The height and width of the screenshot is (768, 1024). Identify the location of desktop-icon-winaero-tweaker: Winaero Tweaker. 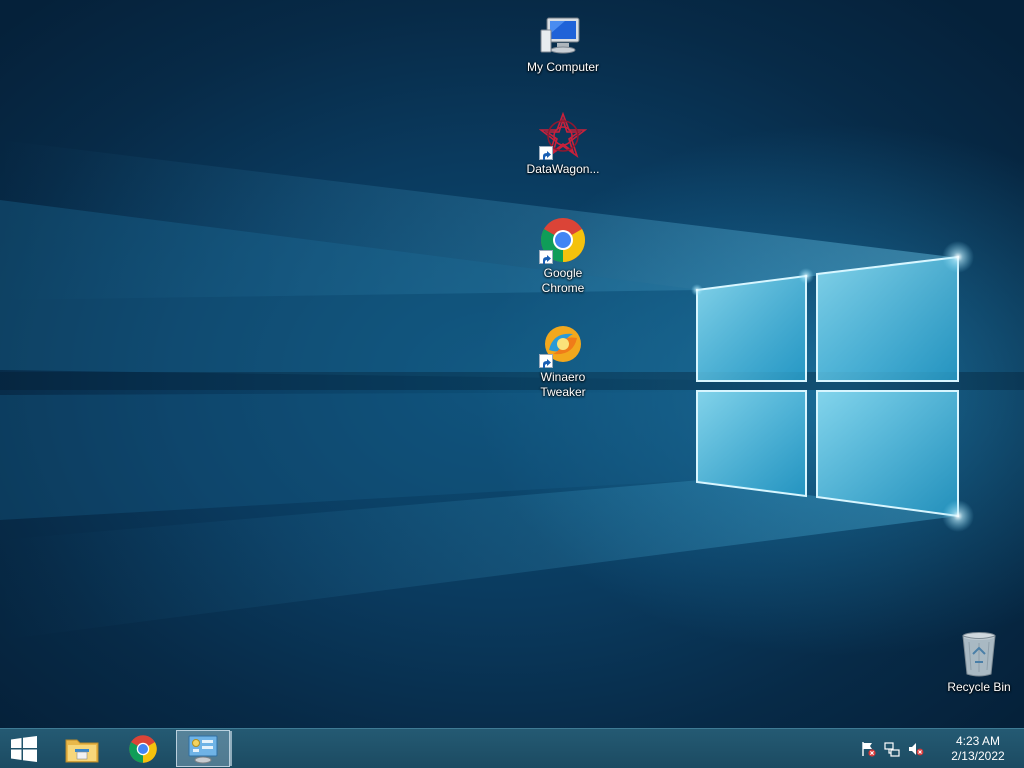
(563, 360).